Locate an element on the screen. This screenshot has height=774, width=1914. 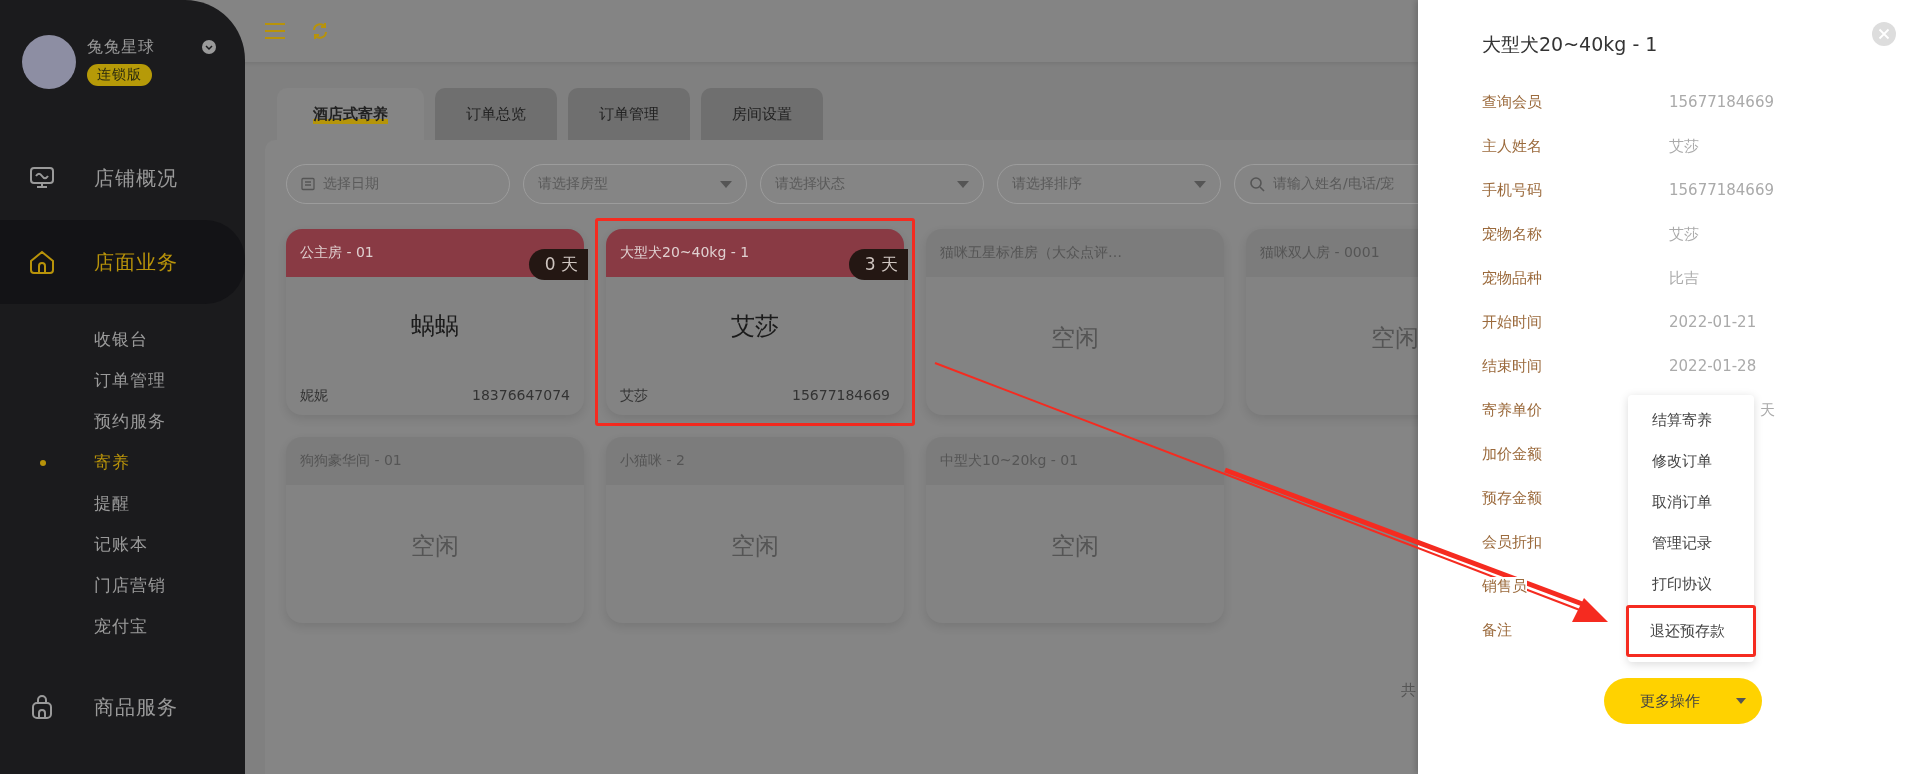
edition-badge: 连锁版 is located at coordinates (119, 75).